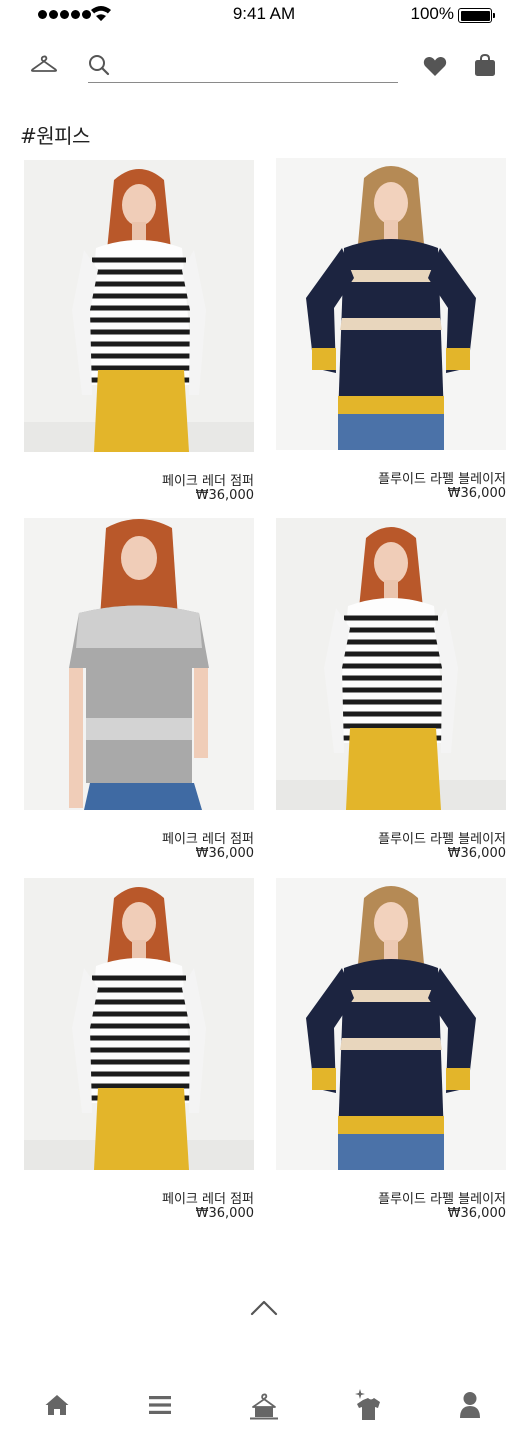  I want to click on hanger-rack-icon, so click(264, 1406).